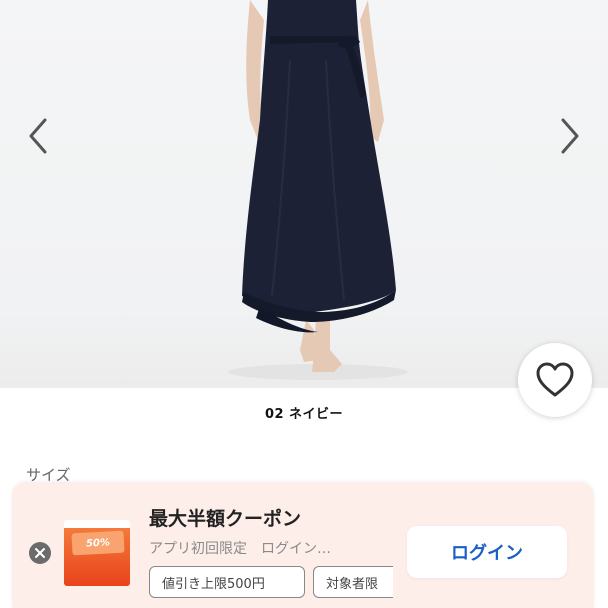 This screenshot has height=608, width=608. I want to click on close-banner-button, so click(40, 553).